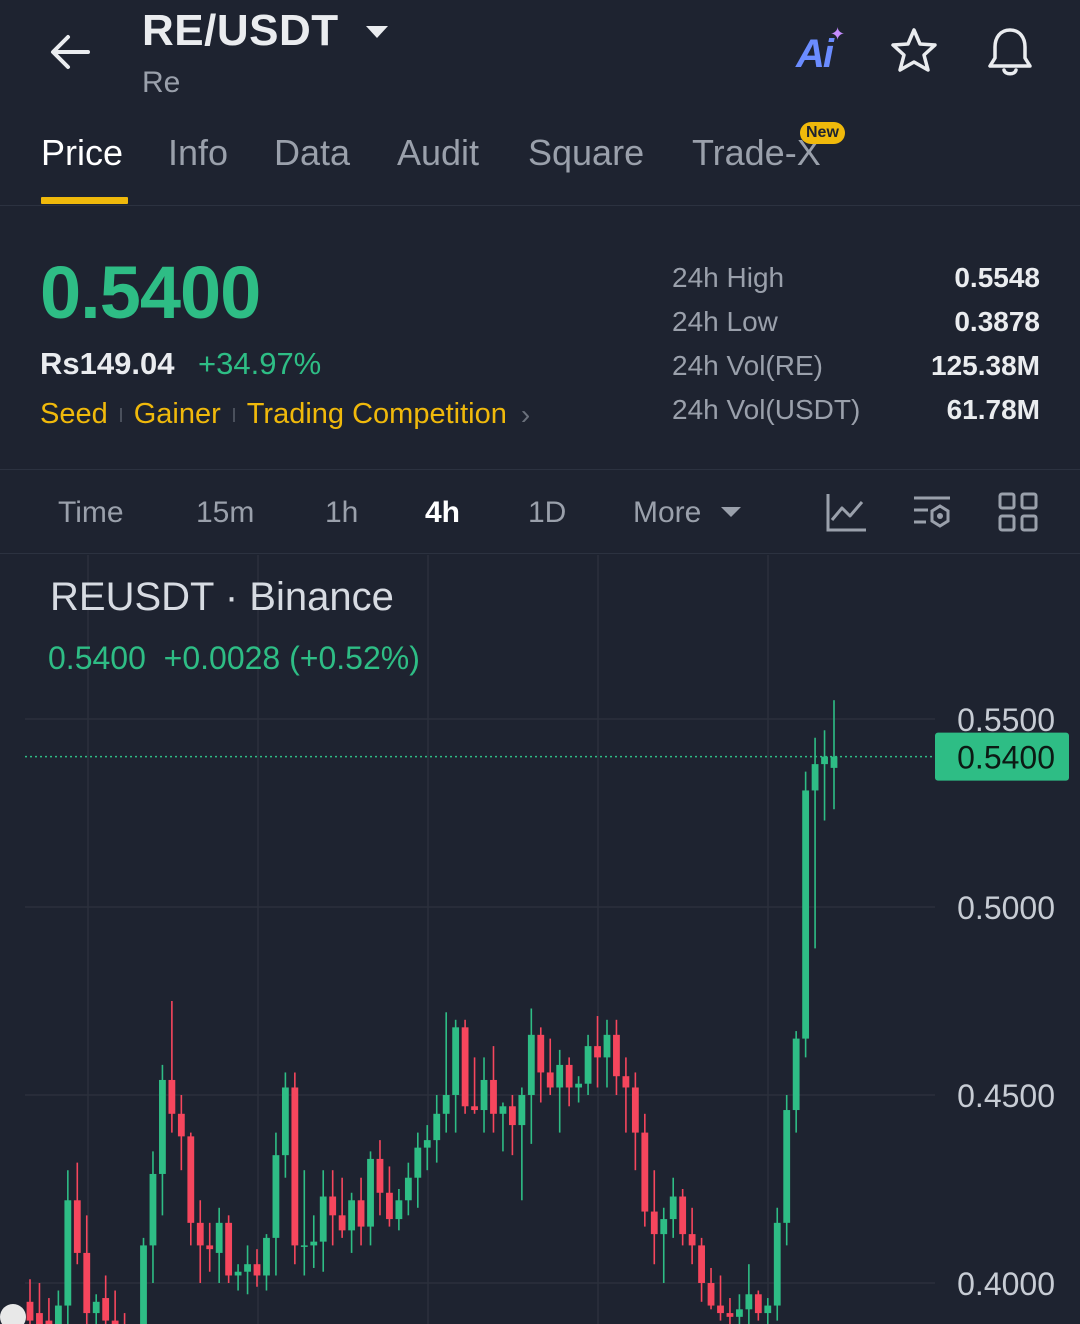 The height and width of the screenshot is (1324, 1080). What do you see at coordinates (312, 153) in the screenshot?
I see `tab-data: Data` at bounding box center [312, 153].